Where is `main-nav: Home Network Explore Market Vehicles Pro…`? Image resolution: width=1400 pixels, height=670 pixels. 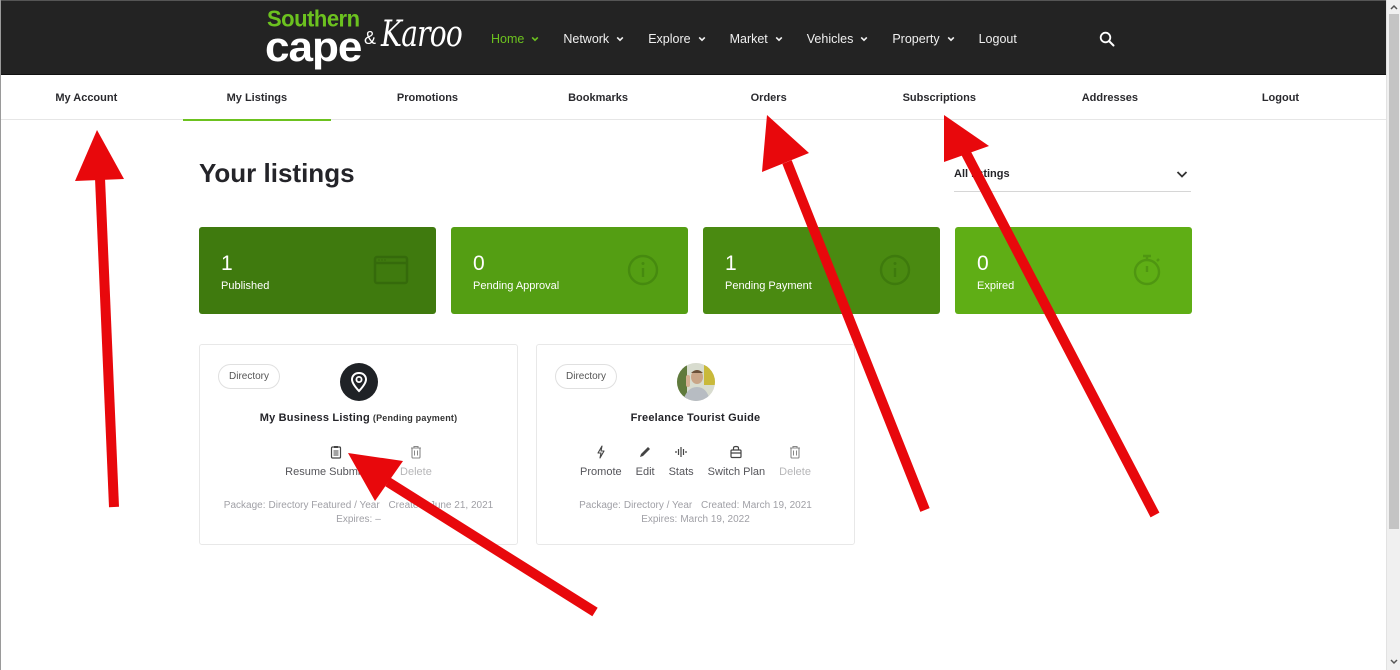
main-nav: Home Network Explore Market Vehicles Pro… is located at coordinates (766, 38).